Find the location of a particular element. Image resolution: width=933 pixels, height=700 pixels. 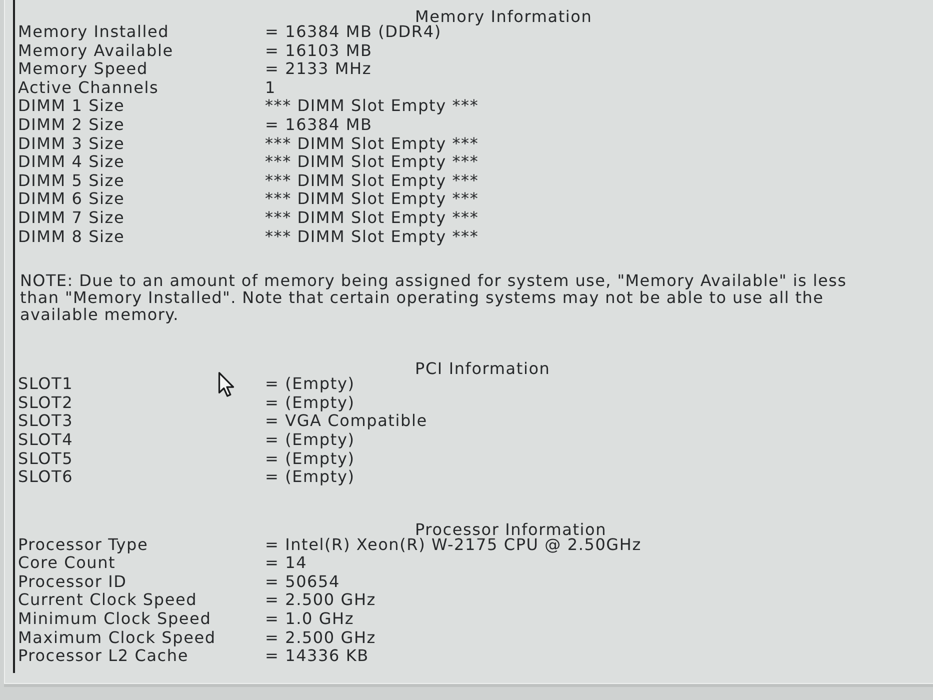

field-label: SLOT5 is located at coordinates (46, 459).